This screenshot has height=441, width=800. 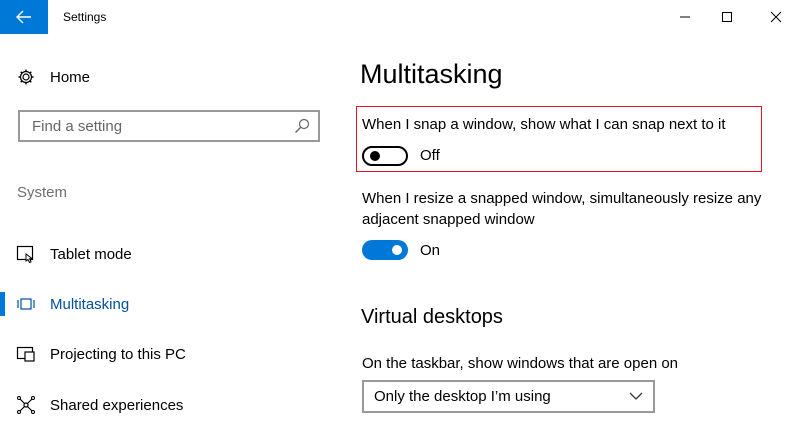 I want to click on page-title: Multitasking, so click(x=431, y=74).